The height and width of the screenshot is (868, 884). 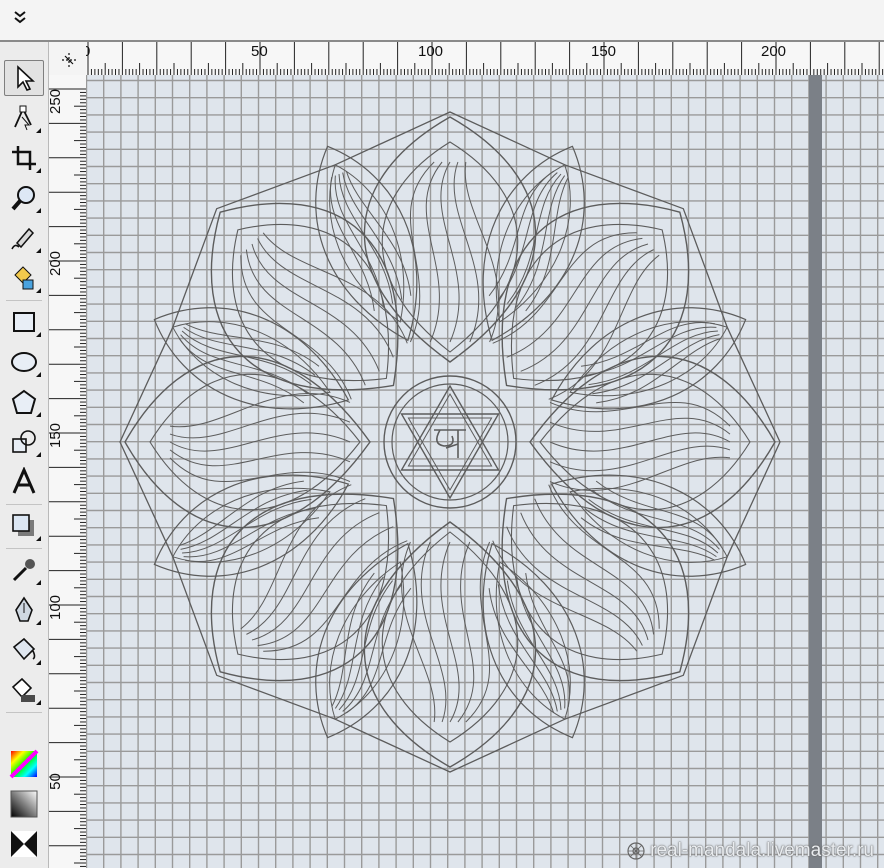 What do you see at coordinates (604, 51) in the screenshot?
I see `h-ruler-label-150: 150` at bounding box center [604, 51].